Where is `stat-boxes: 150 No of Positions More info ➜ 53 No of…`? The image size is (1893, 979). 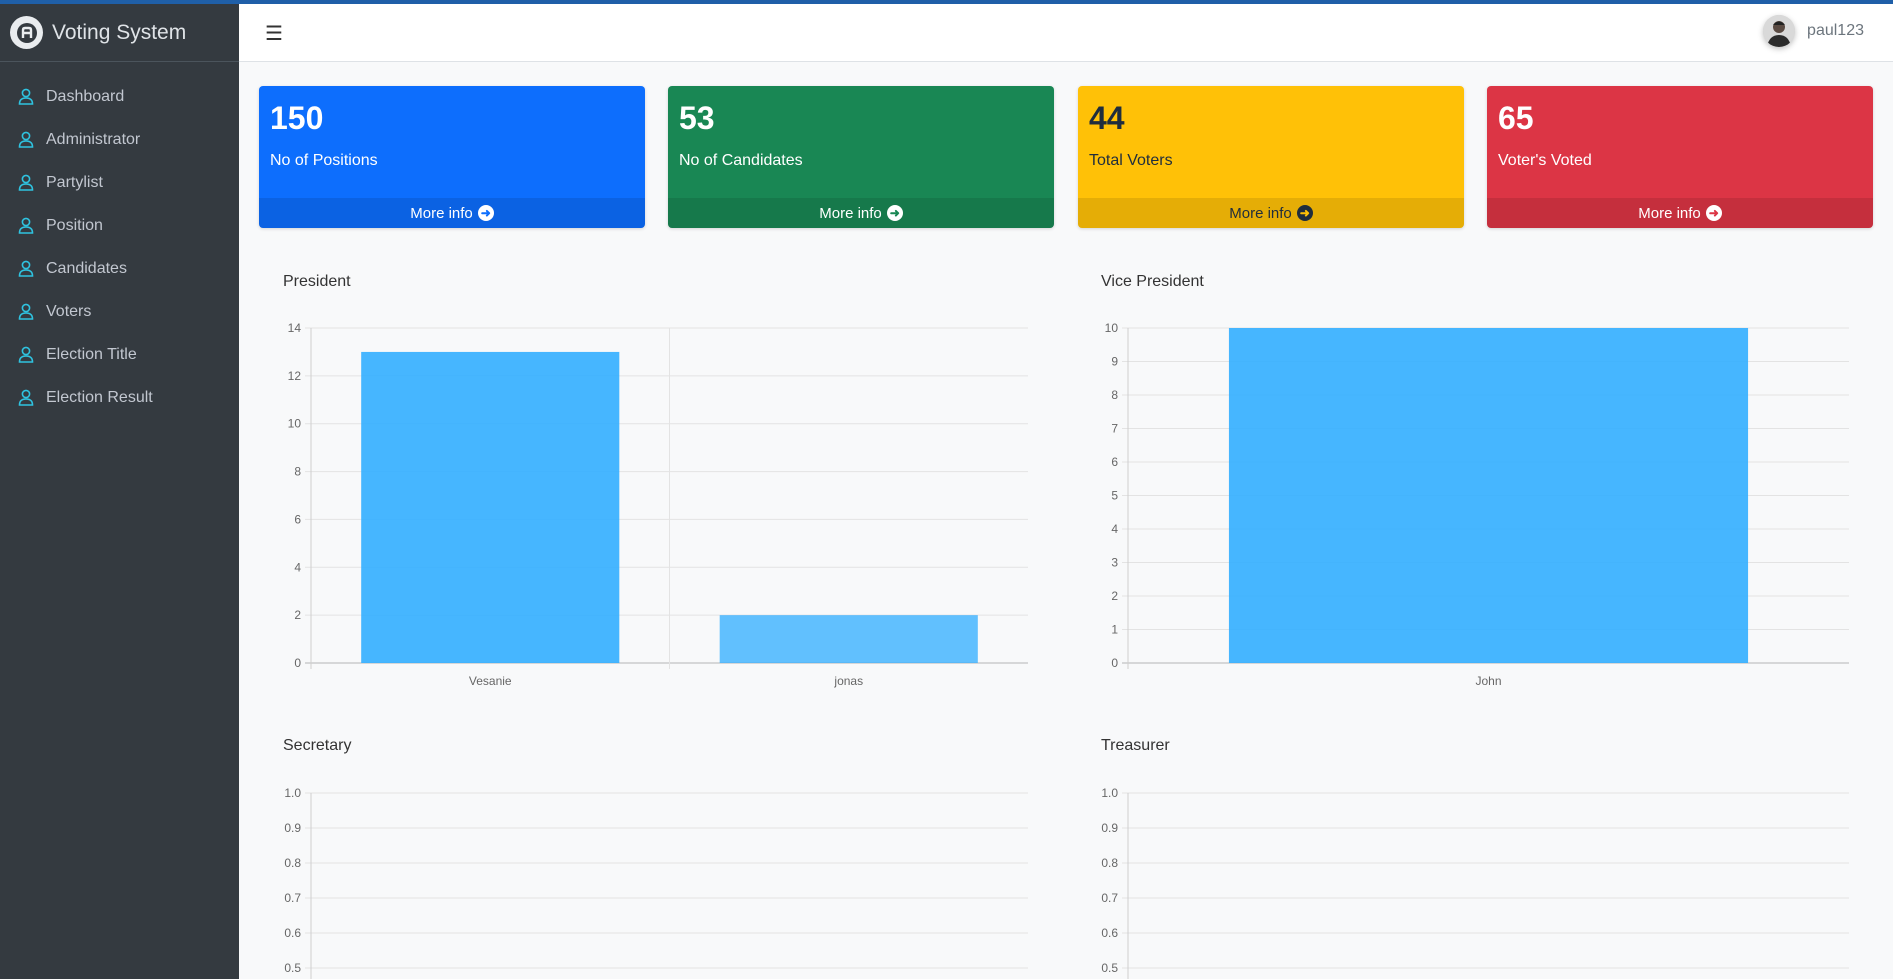
stat-boxes: 150 No of Positions More info ➜ 53 No of… is located at coordinates (1066, 157).